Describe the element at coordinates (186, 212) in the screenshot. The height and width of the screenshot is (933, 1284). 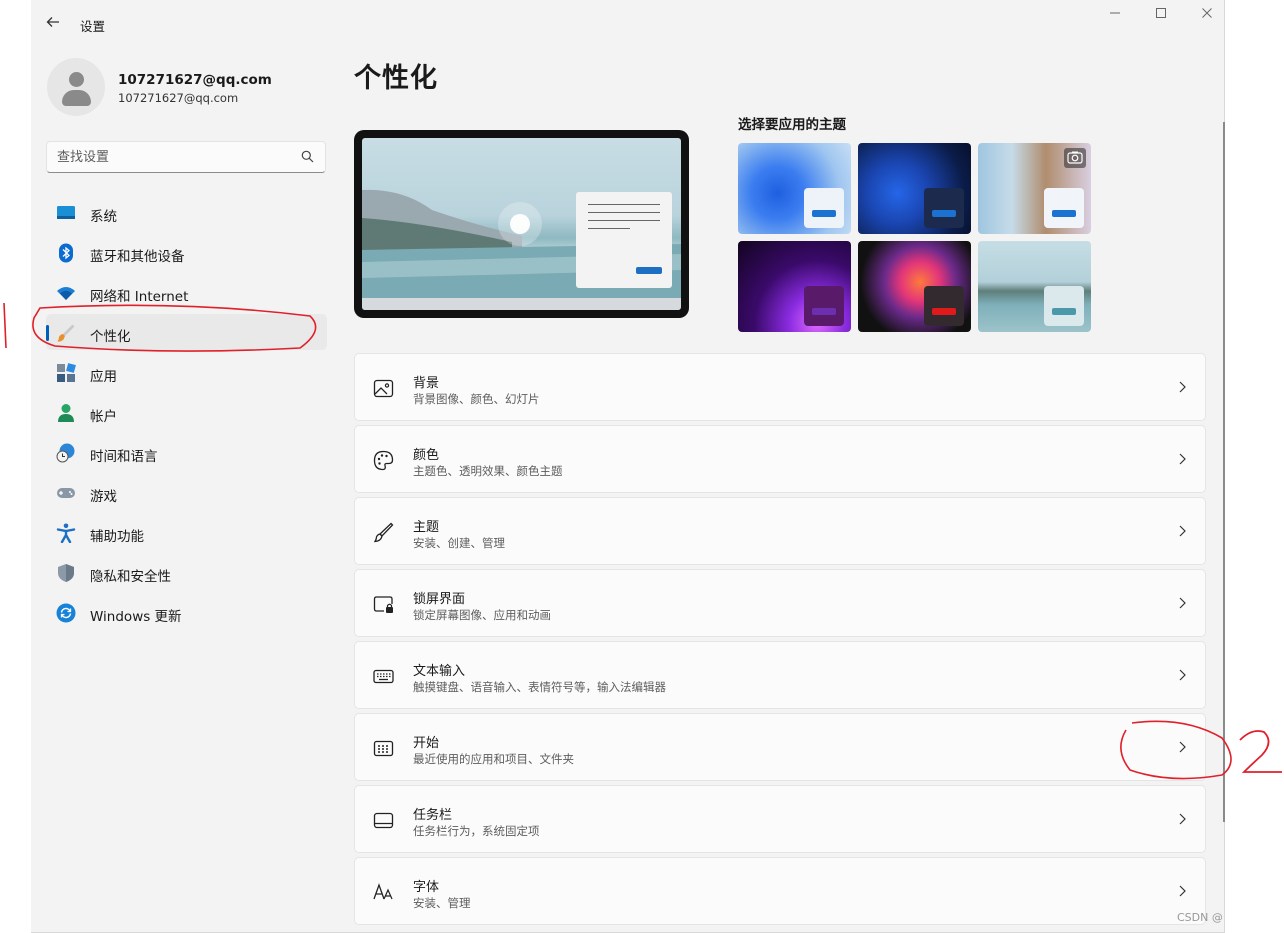
I see `sidebar-item-system: 系统` at that location.